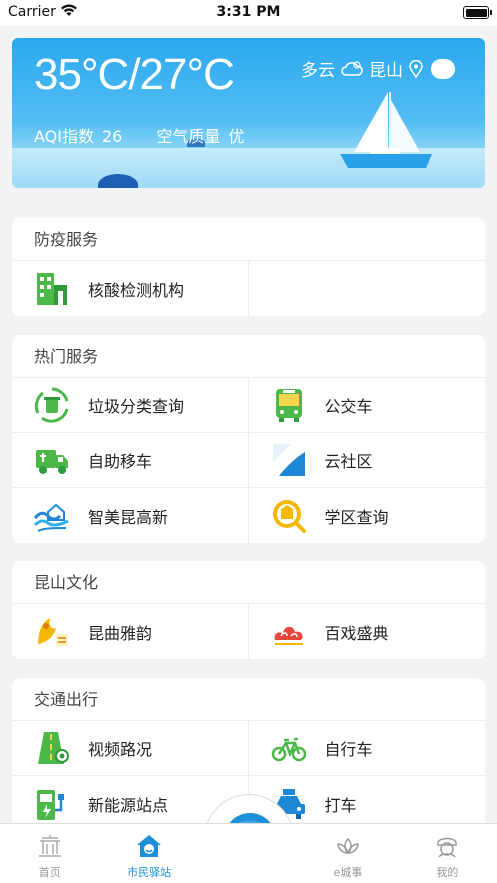 The width and height of the screenshot is (497, 883). What do you see at coordinates (288, 460) in the screenshot?
I see `cloud-community-icon` at bounding box center [288, 460].